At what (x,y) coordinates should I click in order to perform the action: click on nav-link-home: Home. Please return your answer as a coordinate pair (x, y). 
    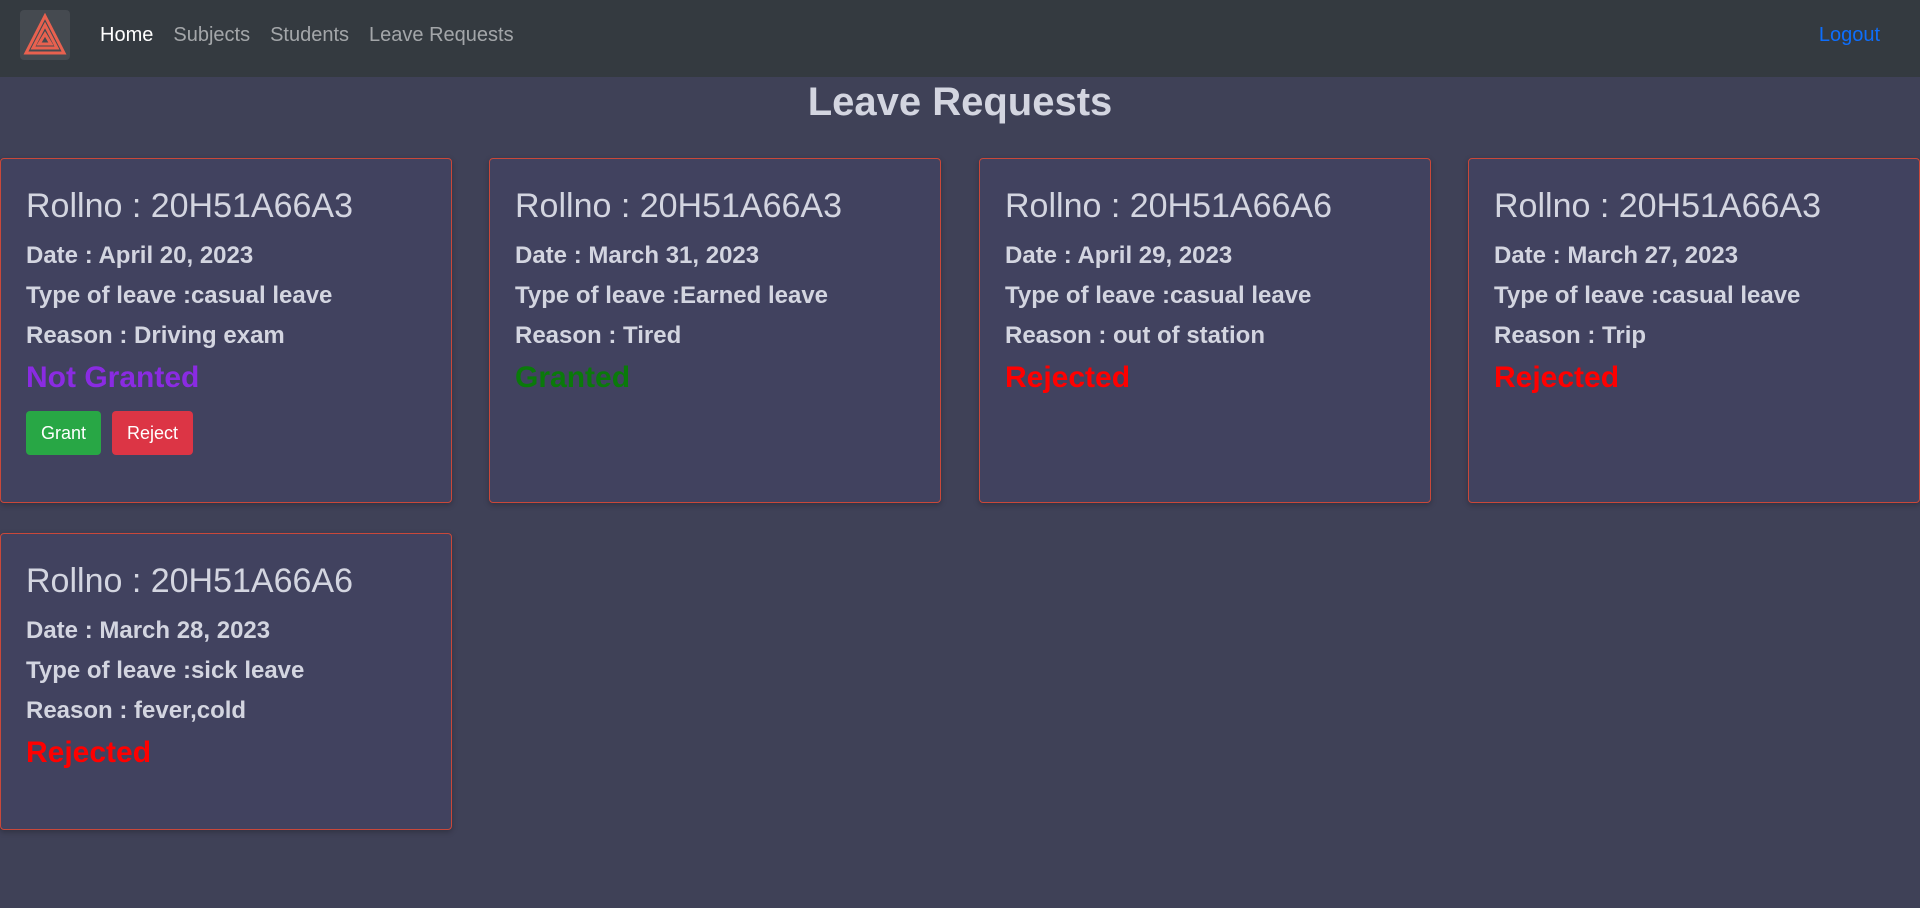
    Looking at the image, I should click on (126, 35).